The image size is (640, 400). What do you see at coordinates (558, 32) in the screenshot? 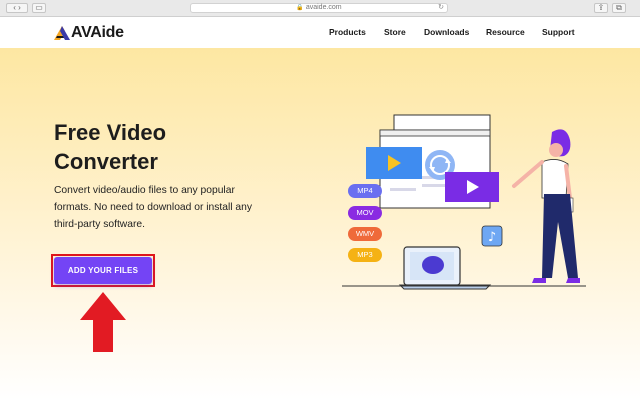
I see `nav-support: Support` at bounding box center [558, 32].